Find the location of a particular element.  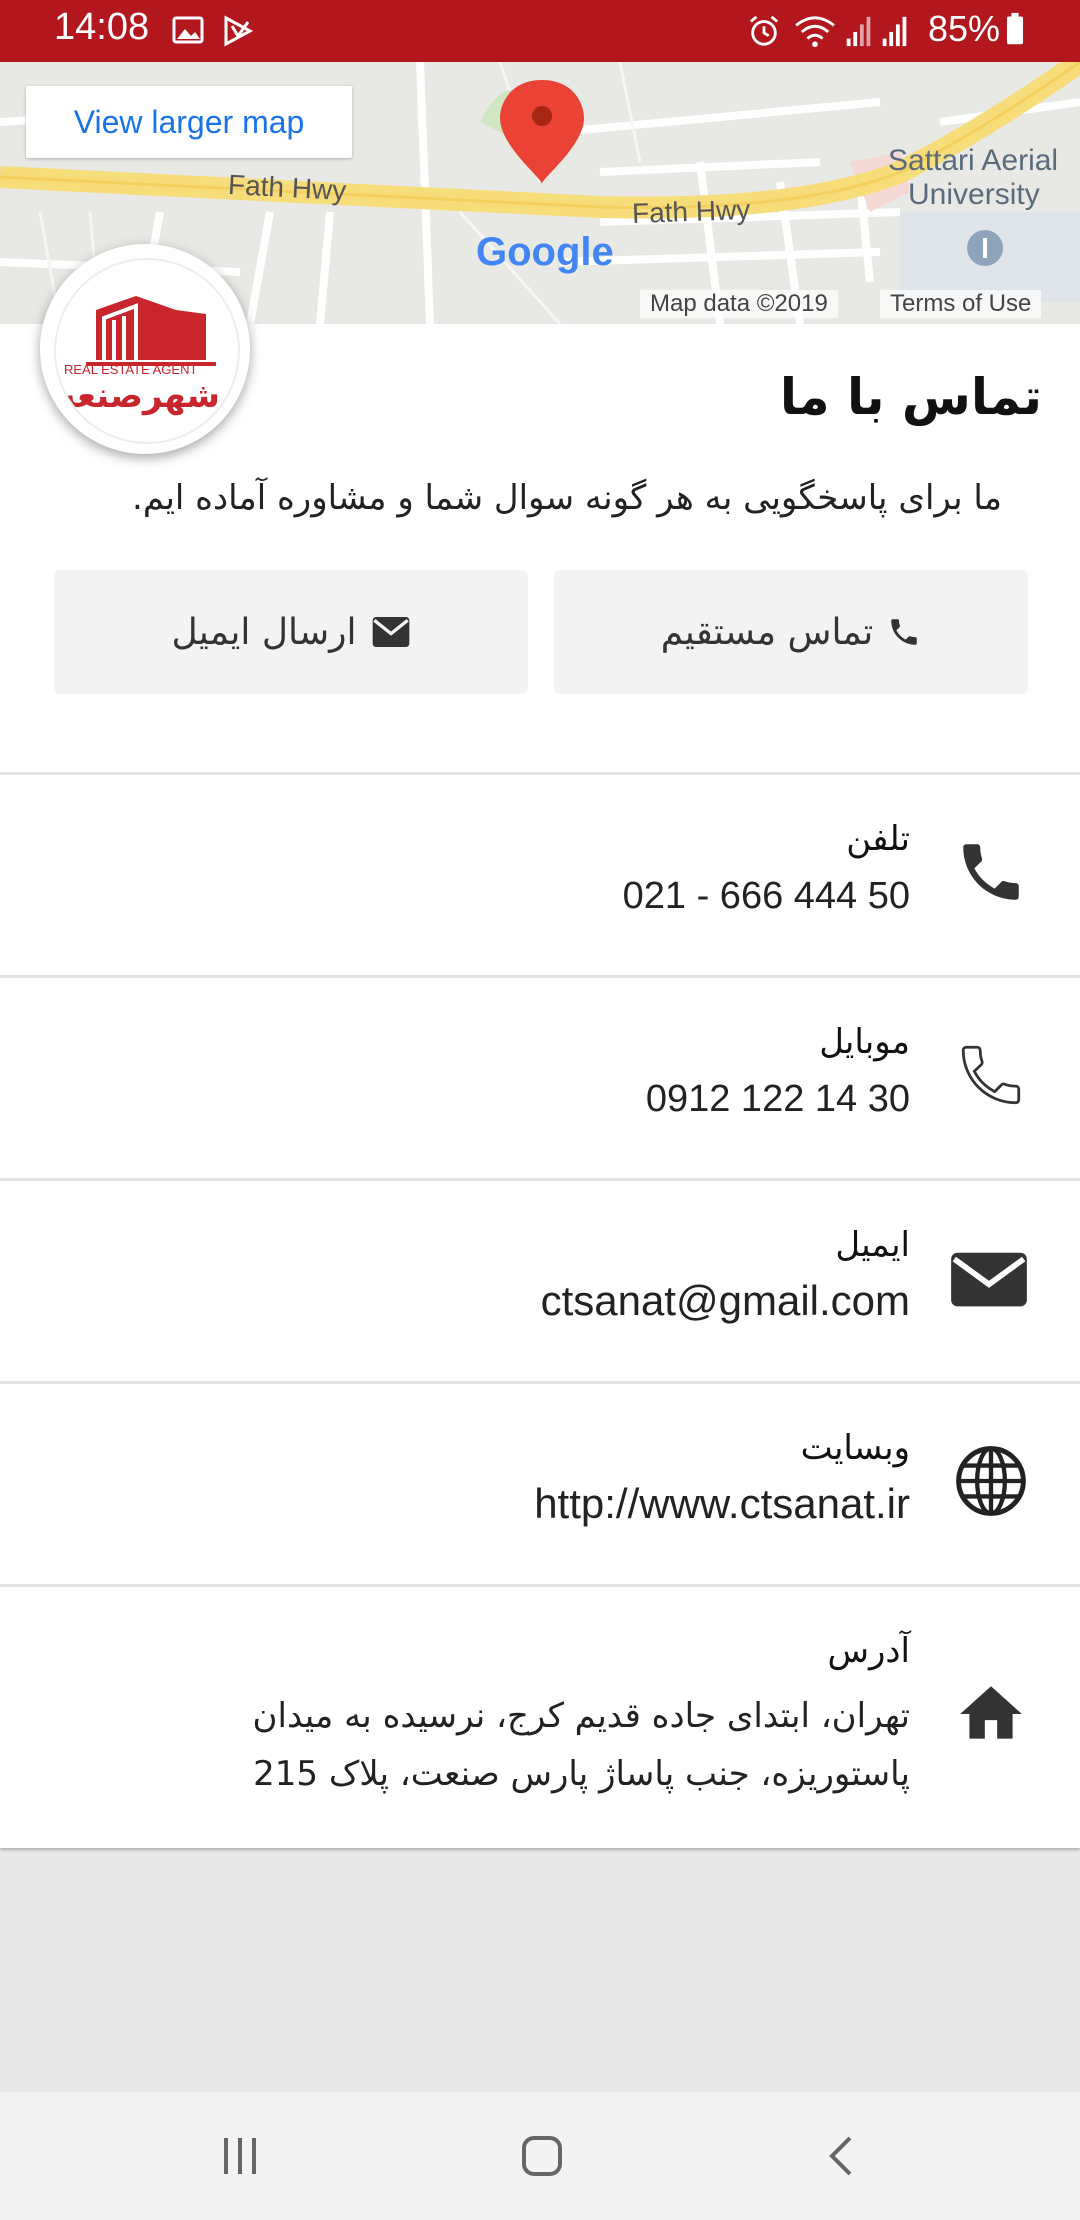

address-label: آدرس is located at coordinates (868, 1651).